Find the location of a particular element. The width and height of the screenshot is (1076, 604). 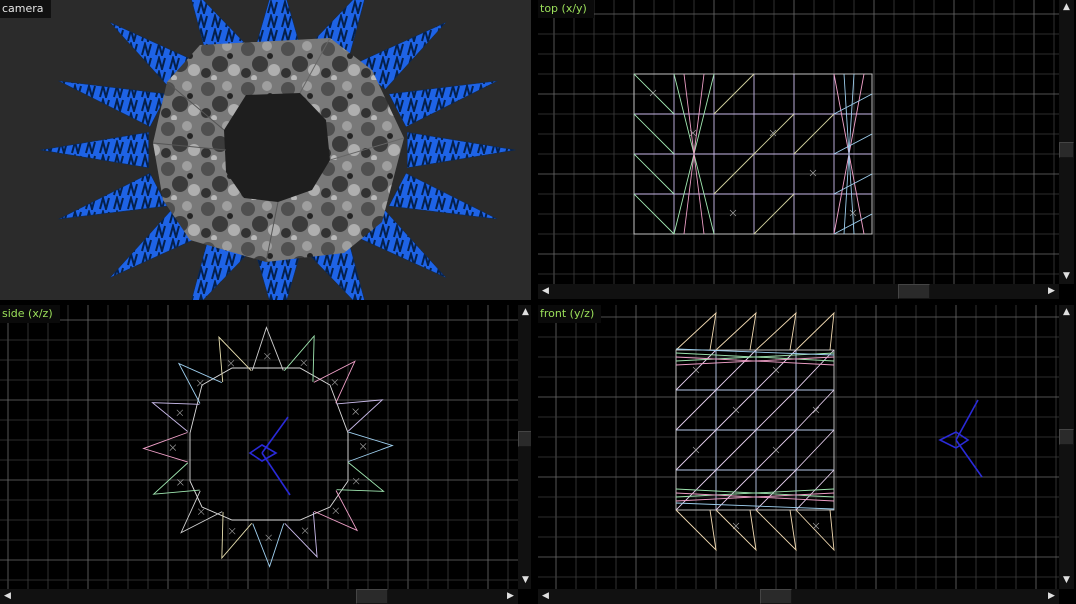

front-brushes is located at coordinates (755, 431).